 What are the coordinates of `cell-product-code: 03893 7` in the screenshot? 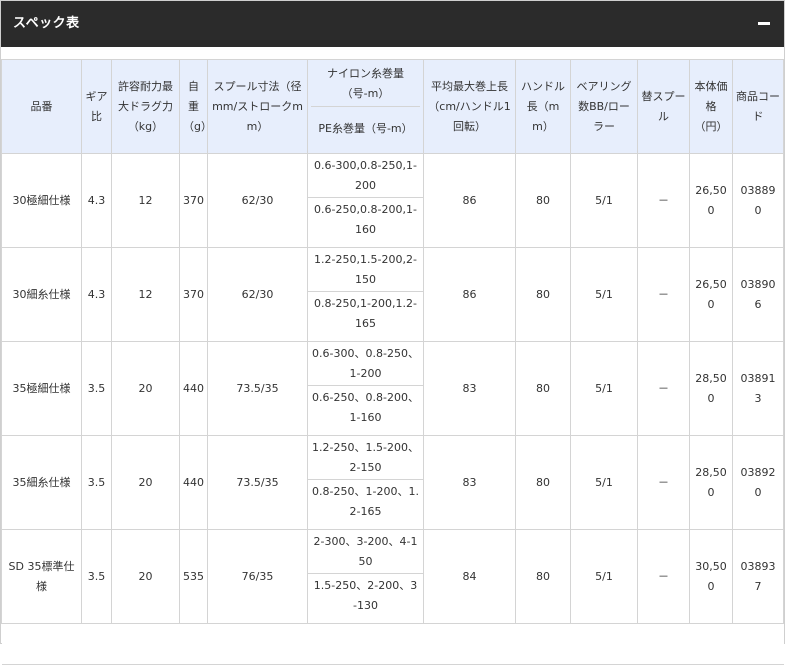 It's located at (758, 576).